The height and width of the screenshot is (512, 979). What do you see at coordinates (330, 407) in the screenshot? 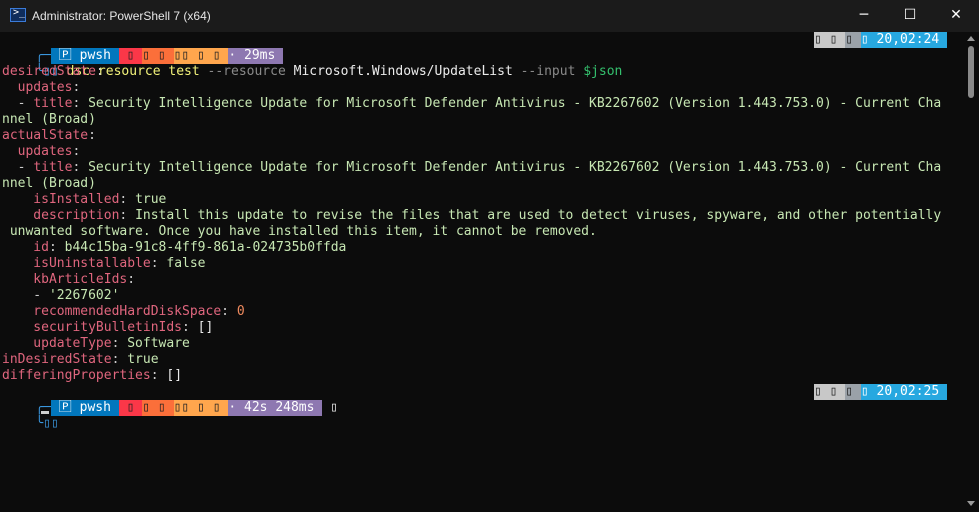
I see `prompt-tail: ▯` at bounding box center [330, 407].